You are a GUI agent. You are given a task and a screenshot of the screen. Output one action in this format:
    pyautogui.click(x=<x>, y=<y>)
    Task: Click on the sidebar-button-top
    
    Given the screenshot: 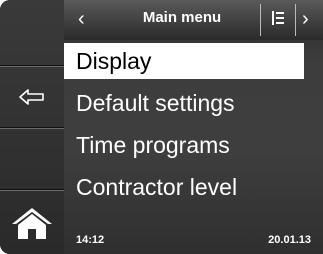 What is the action you would take?
    pyautogui.click(x=32, y=33)
    